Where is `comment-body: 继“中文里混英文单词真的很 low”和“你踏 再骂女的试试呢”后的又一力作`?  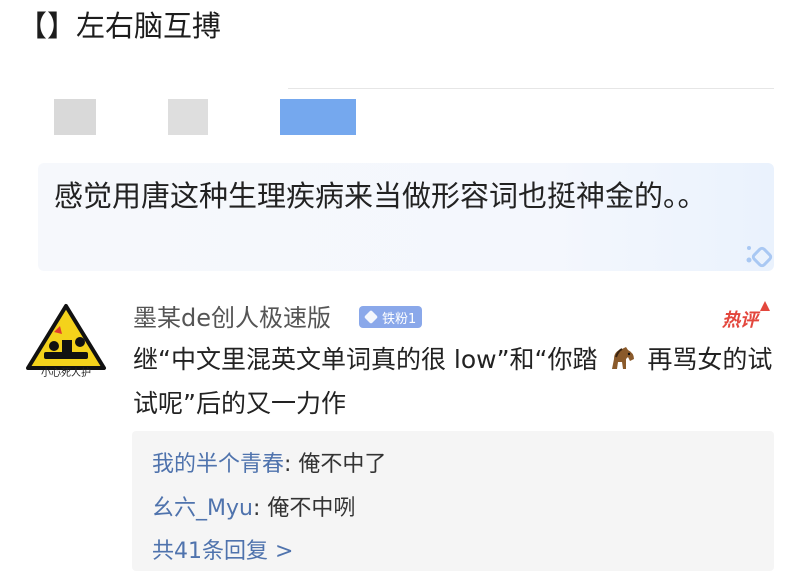
comment-body: 继“中文里混英文单词真的很 low”和“你踏 再骂女的试试呢”后的又一力作 is located at coordinates (453, 382).